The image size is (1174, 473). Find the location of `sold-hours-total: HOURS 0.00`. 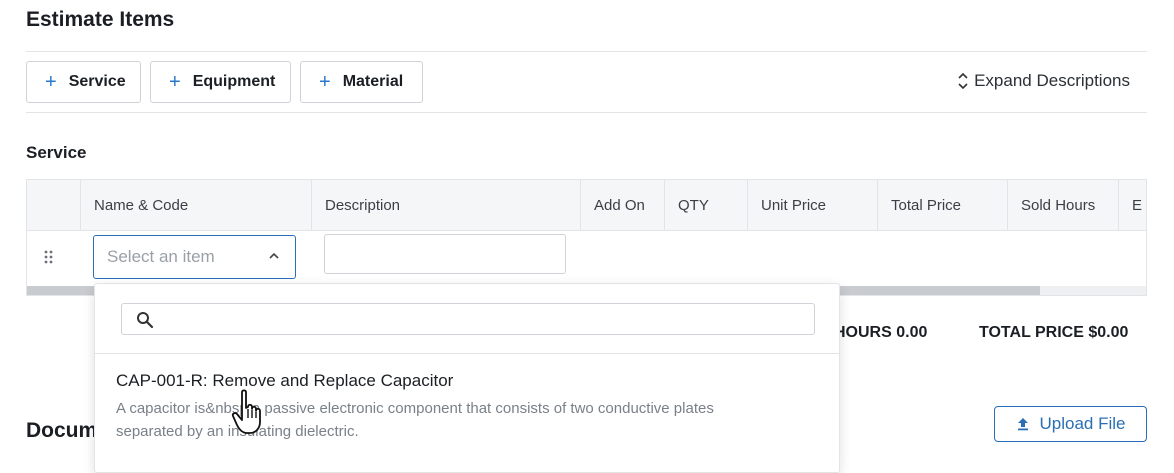

sold-hours-total: HOURS 0.00 is located at coordinates (881, 332).